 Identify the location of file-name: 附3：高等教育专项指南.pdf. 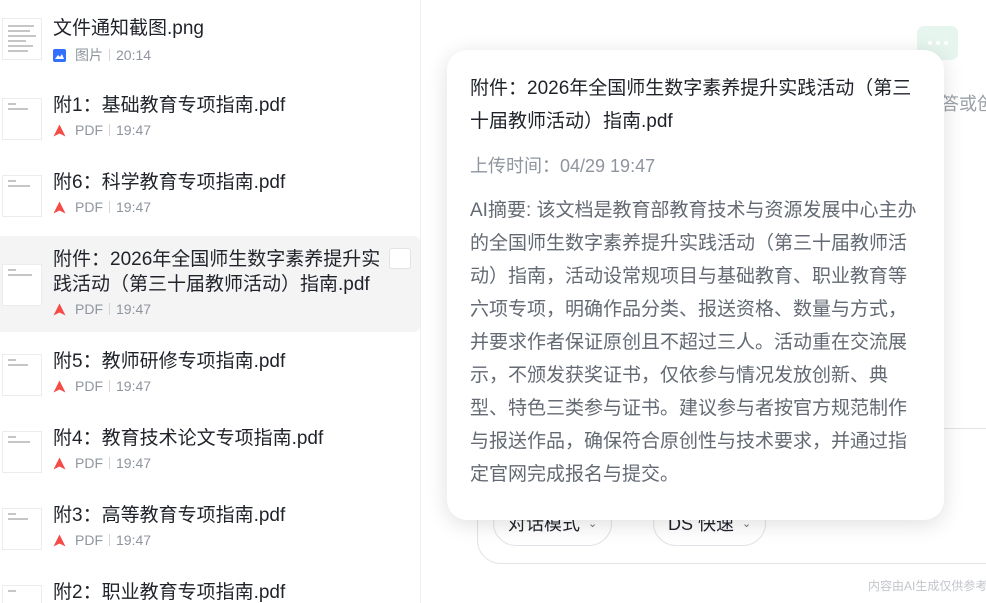
(169, 515).